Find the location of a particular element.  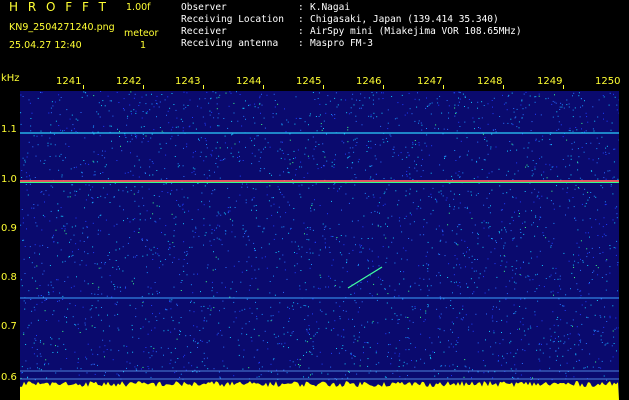

meta-row-antenna: Receiving antenna: Maspro FM-3 is located at coordinates (277, 43).